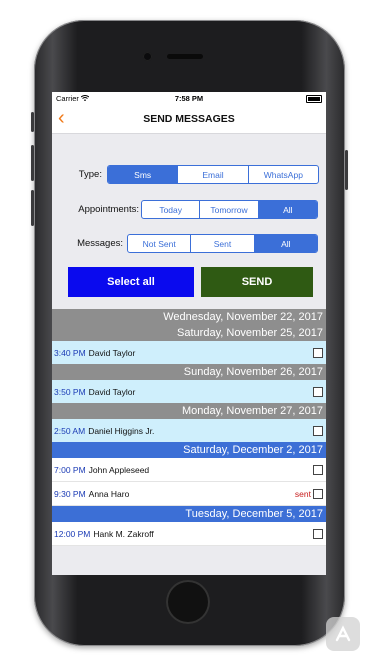 The image size is (375, 667). I want to click on page-title: SEND MESSAGES, so click(189, 119).